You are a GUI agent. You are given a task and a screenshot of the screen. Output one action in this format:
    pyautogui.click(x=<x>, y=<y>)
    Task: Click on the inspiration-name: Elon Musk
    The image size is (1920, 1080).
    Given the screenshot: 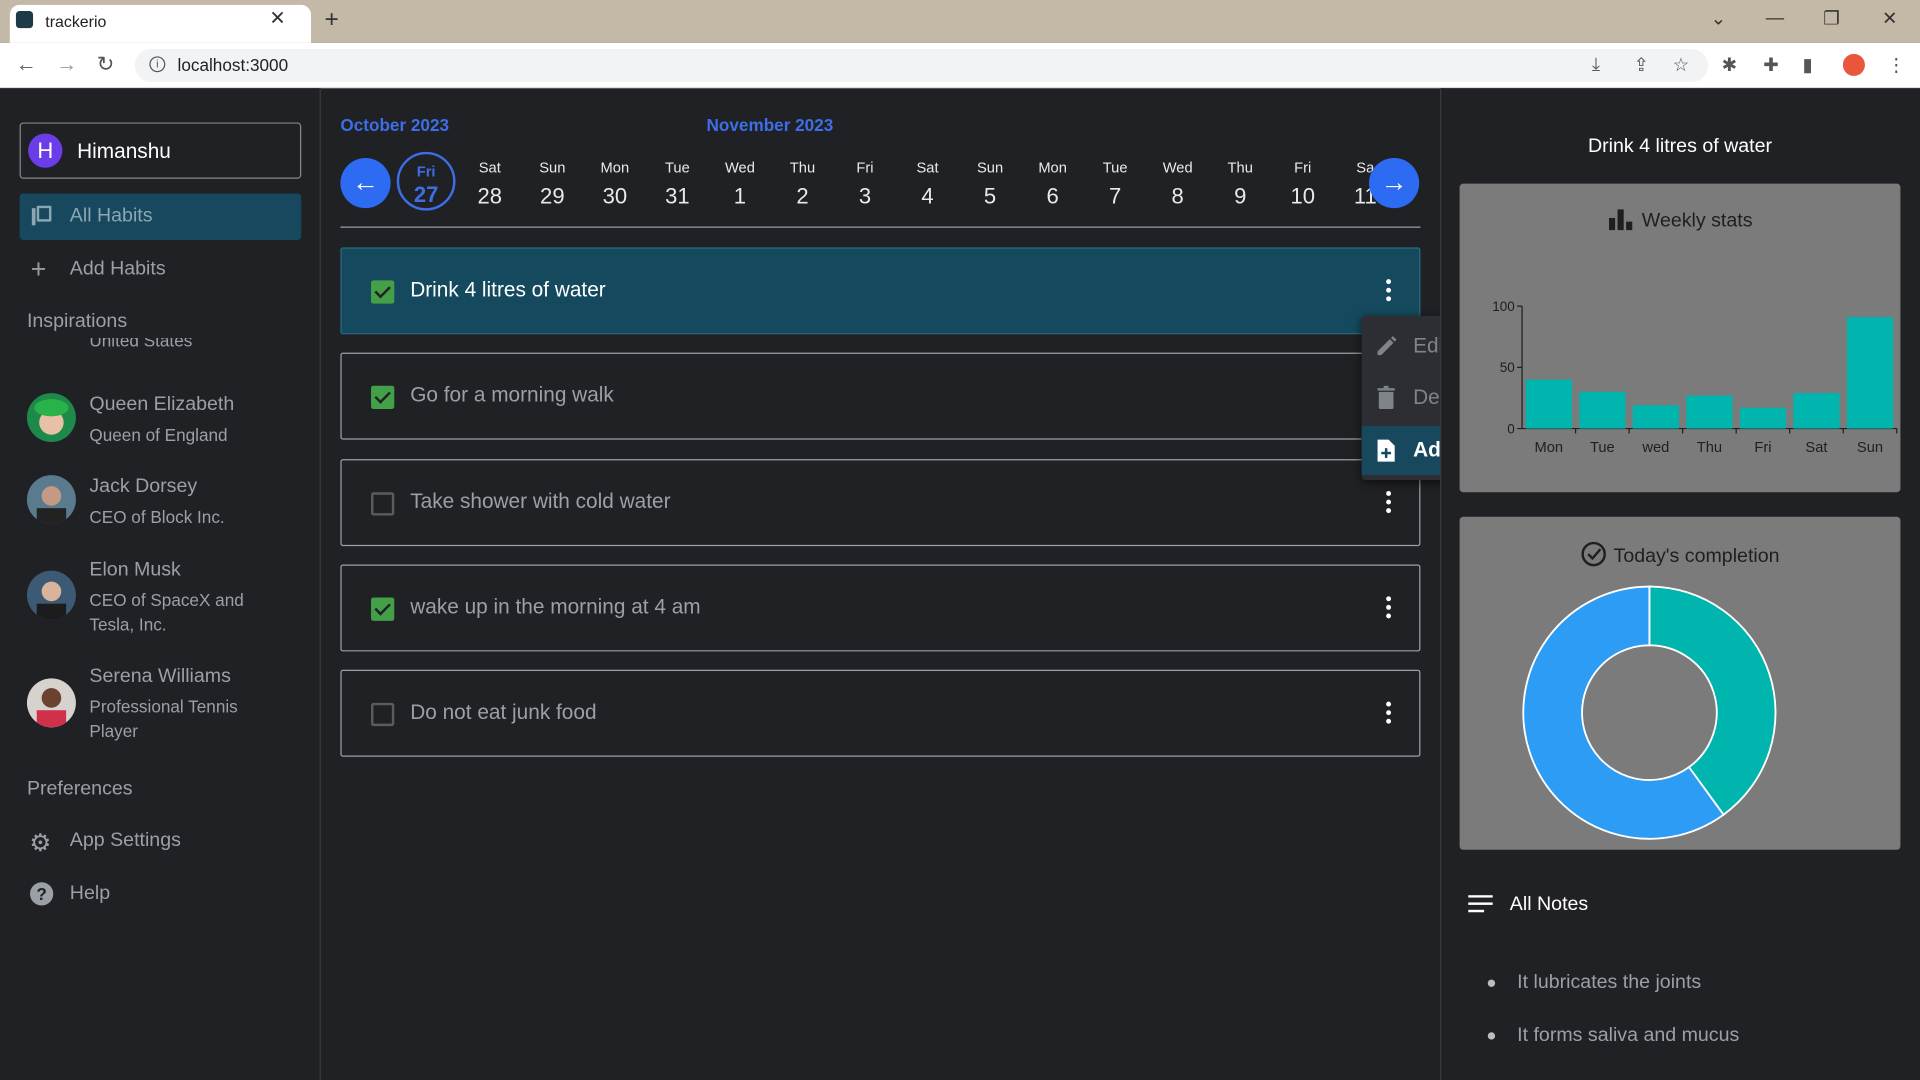 What is the action you would take?
    pyautogui.click(x=134, y=571)
    